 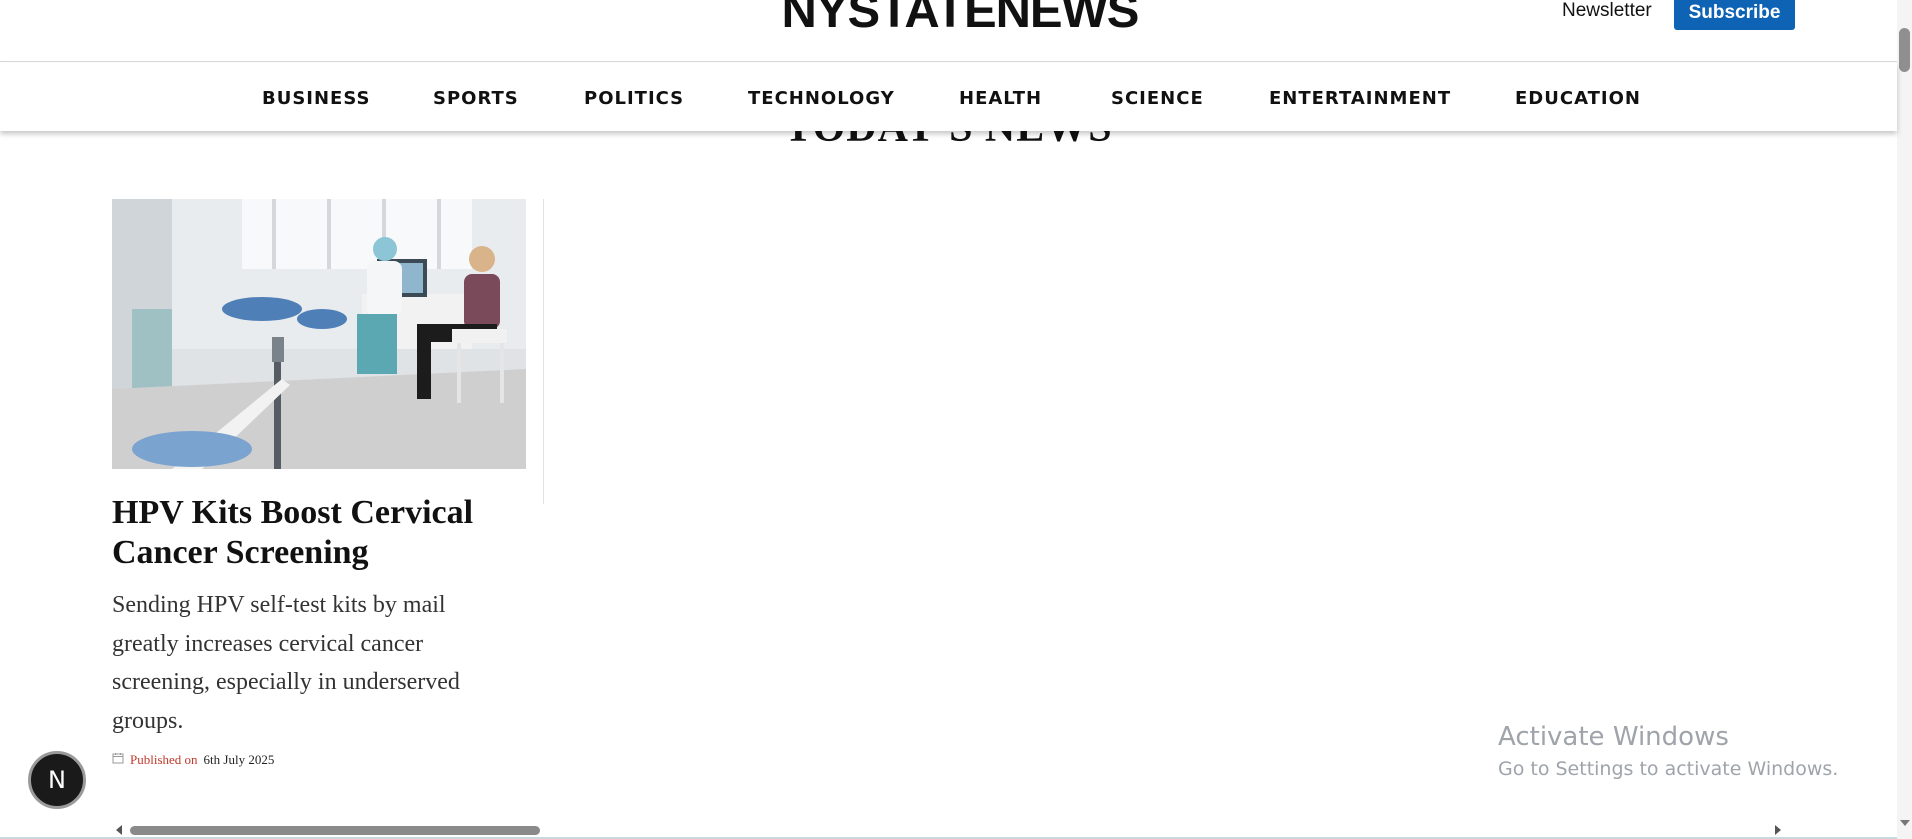 What do you see at coordinates (118, 760) in the screenshot?
I see `calendar-icon` at bounding box center [118, 760].